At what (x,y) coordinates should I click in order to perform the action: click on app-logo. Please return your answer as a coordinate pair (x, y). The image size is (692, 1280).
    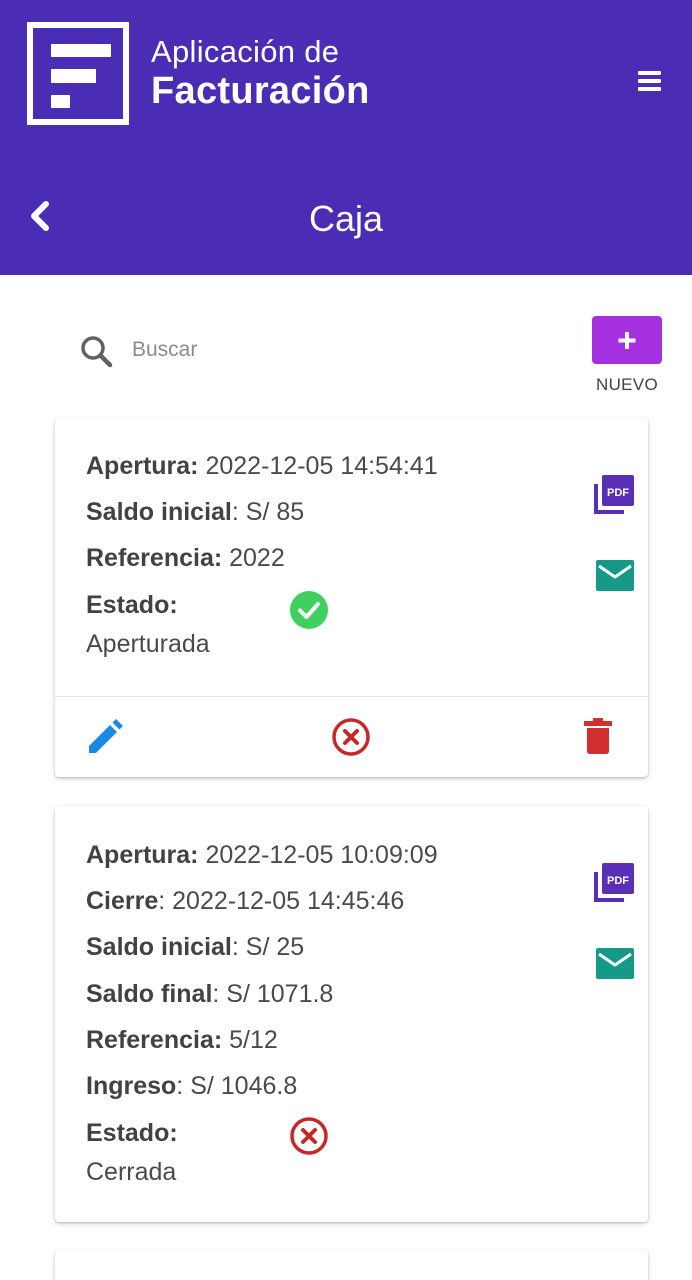
    Looking at the image, I should click on (78, 73).